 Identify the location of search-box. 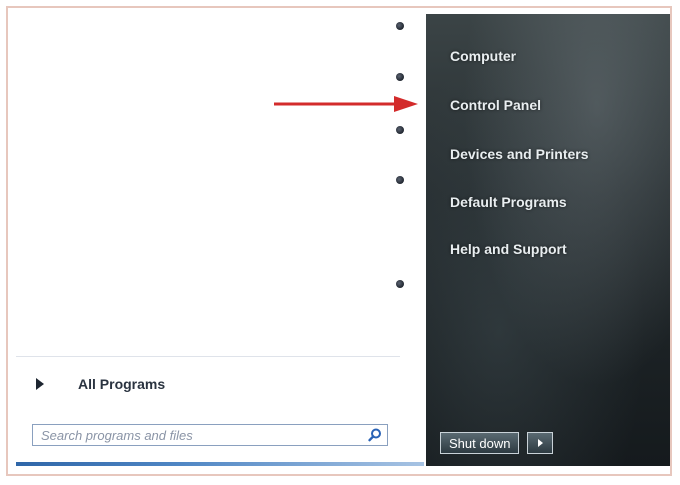
(210, 435).